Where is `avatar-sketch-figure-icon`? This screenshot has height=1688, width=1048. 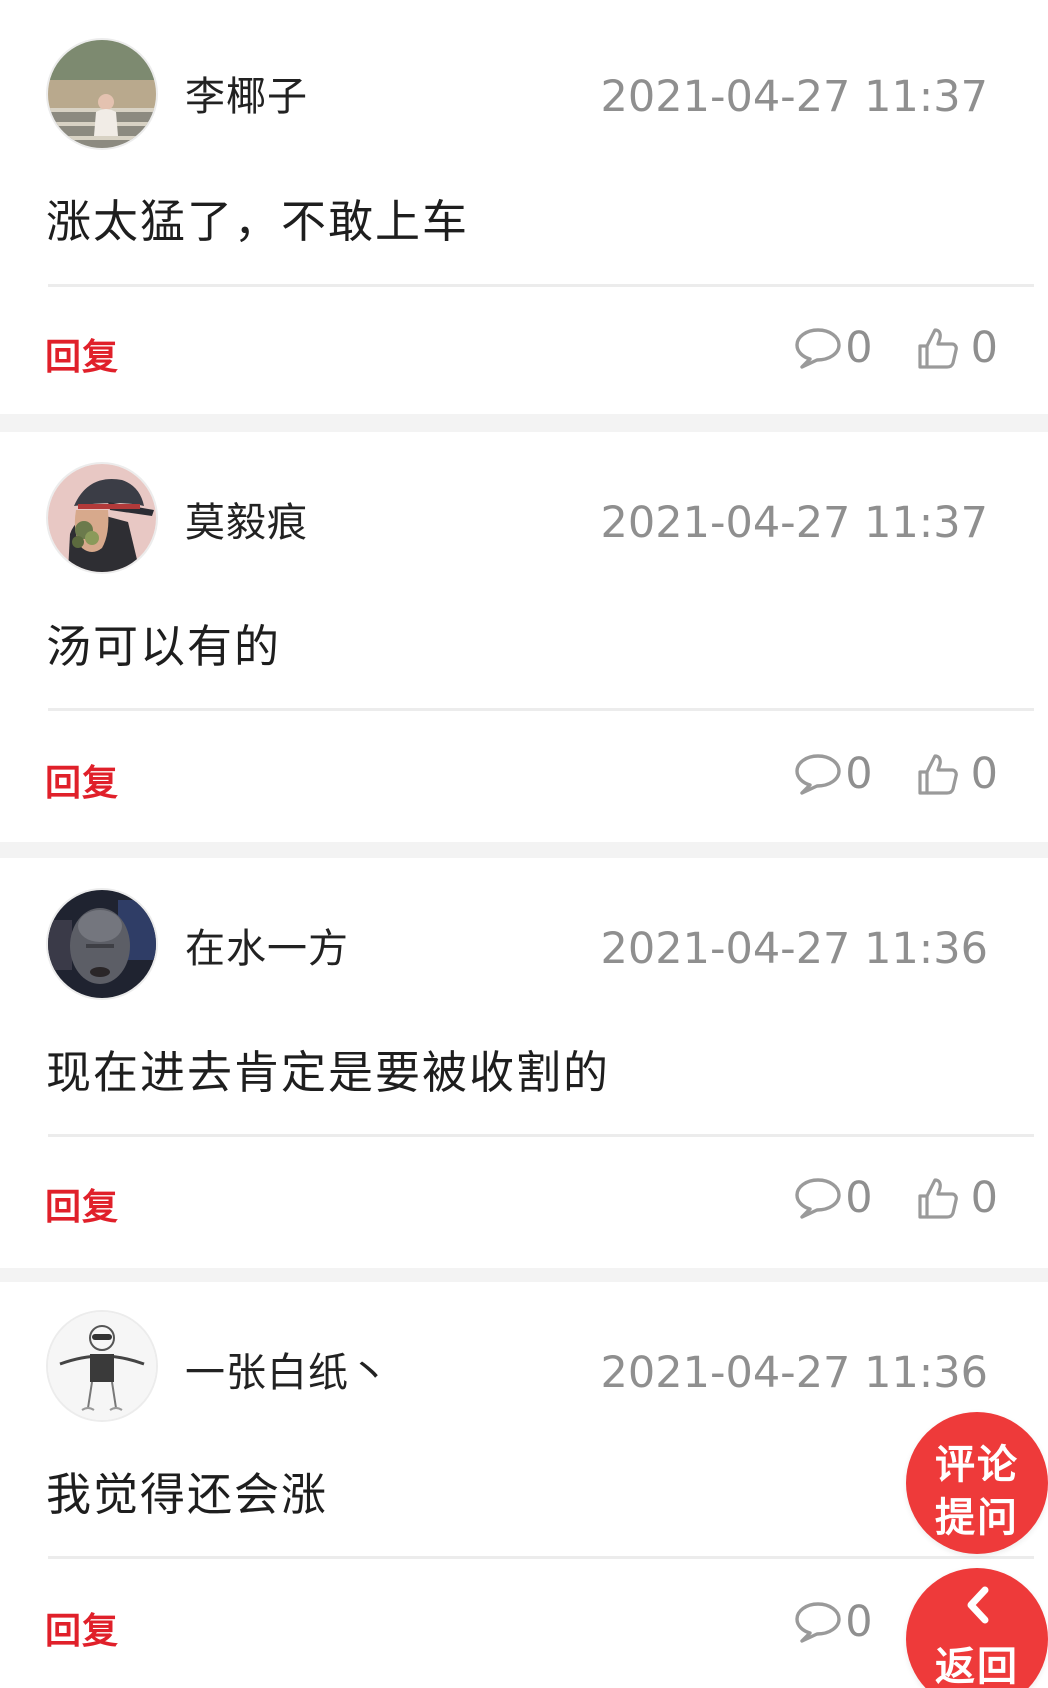
avatar-sketch-figure-icon is located at coordinates (102, 1366).